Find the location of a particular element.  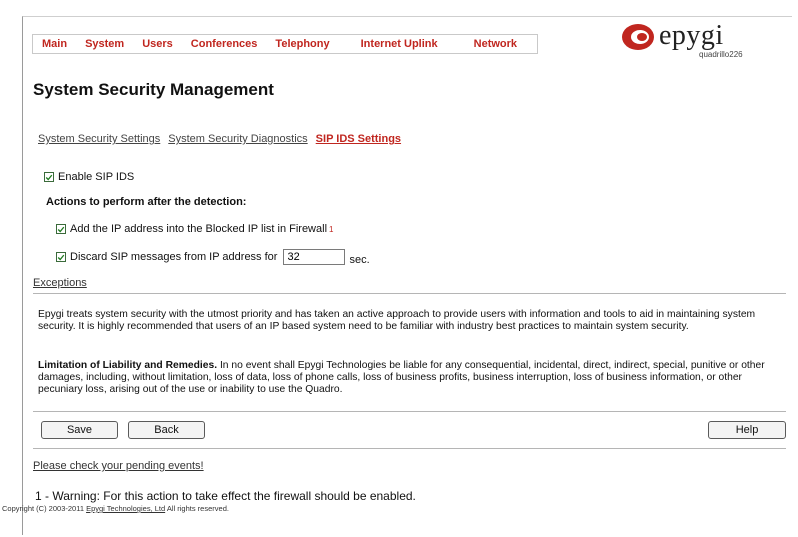

liability-title: Limitation of Liability and Remedies. is located at coordinates (128, 365).